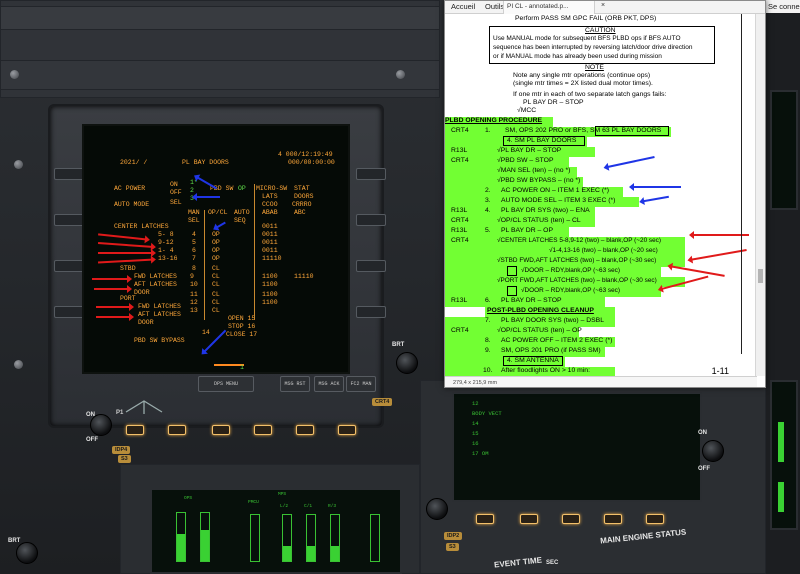 This screenshot has width=800, height=574. What do you see at coordinates (194, 284) in the screenshot?
I see `crt-stbd-item: 10` at bounding box center [194, 284].